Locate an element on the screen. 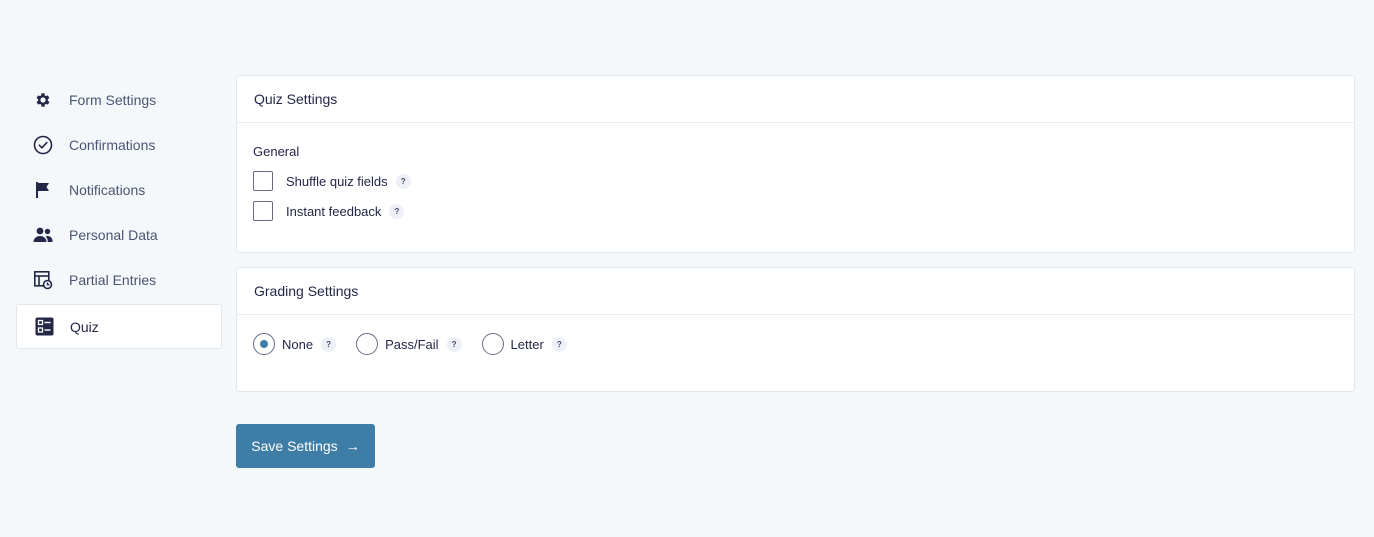 The width and height of the screenshot is (1374, 537). grading-option-letter: Letter ? is located at coordinates (524, 344).